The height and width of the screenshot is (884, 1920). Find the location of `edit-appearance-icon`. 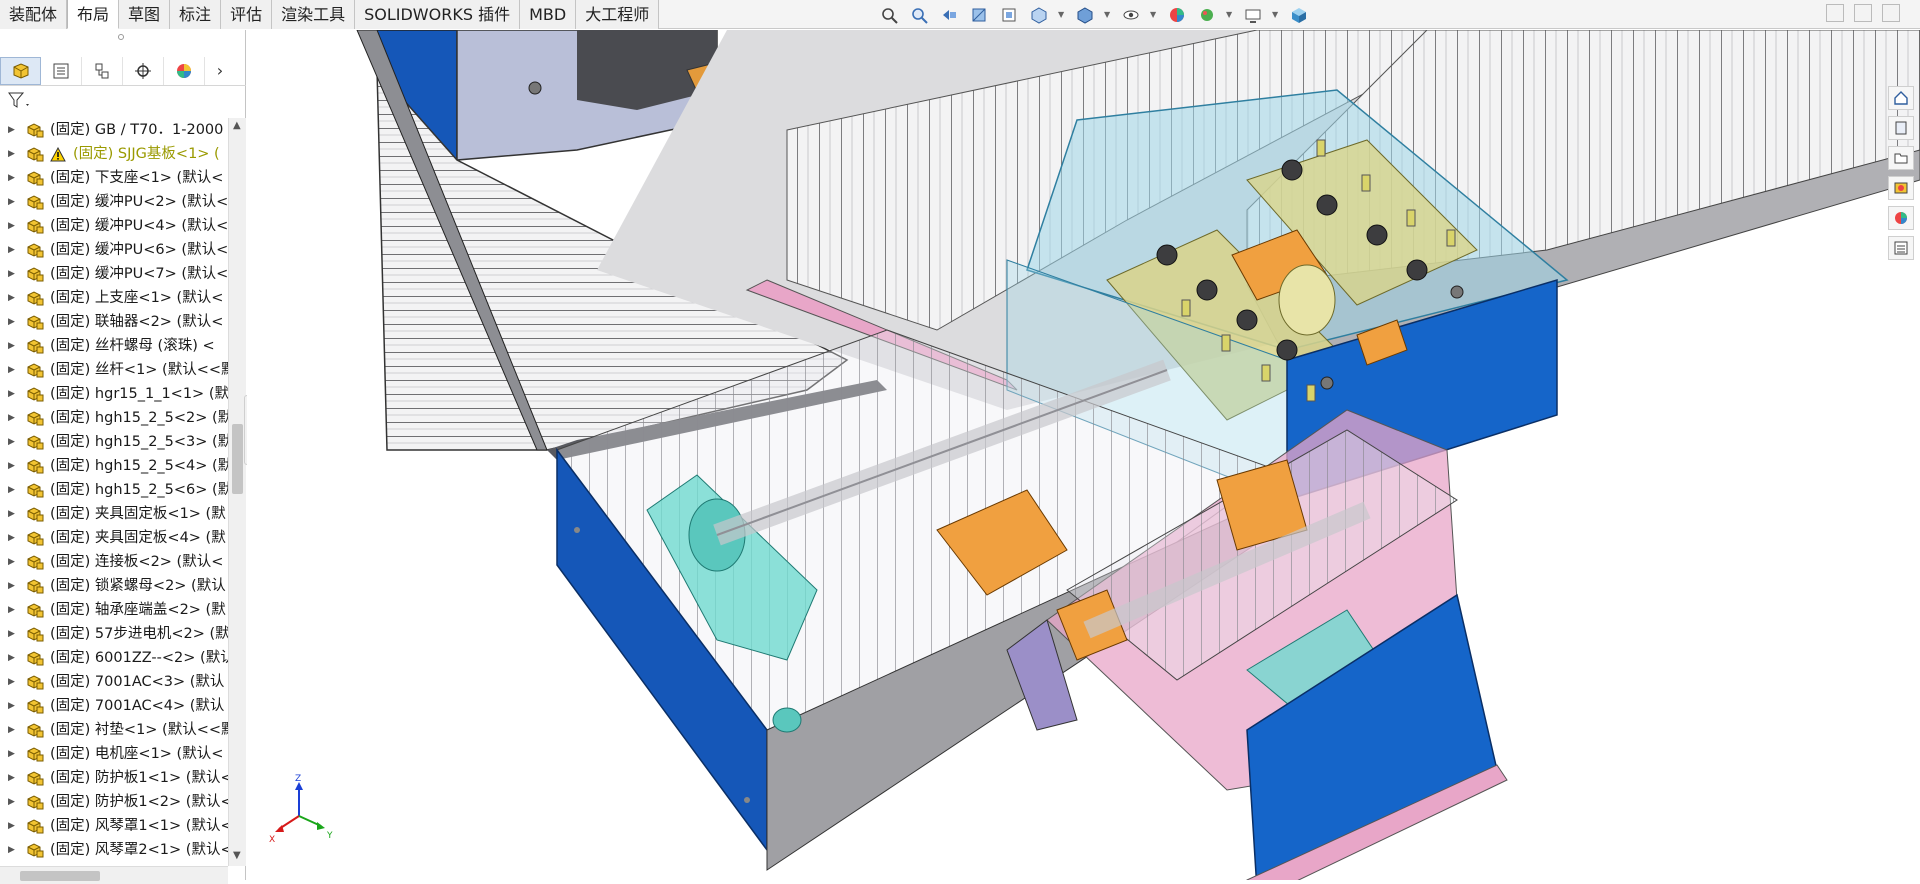

edit-appearance-icon is located at coordinates (1177, 15).